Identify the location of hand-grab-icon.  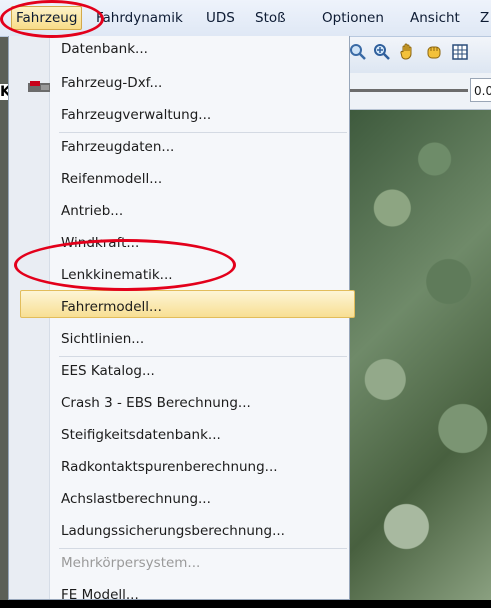
(434, 53).